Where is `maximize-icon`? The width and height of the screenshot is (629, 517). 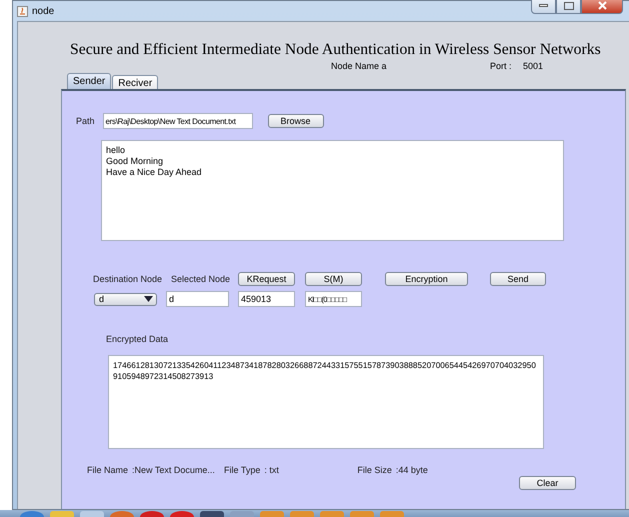
maximize-icon is located at coordinates (569, 6).